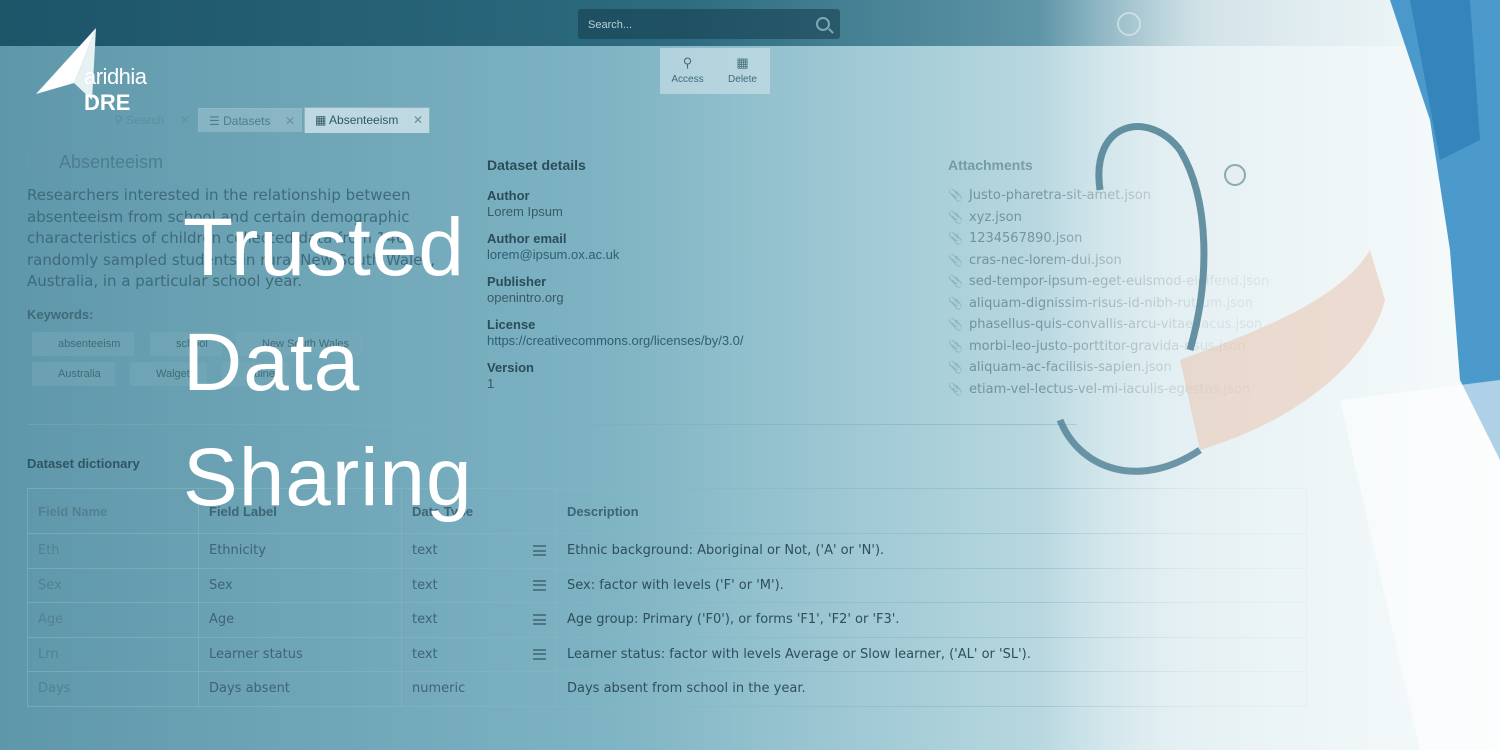  I want to click on description-cell: Days absent from school in the year., so click(931, 689).